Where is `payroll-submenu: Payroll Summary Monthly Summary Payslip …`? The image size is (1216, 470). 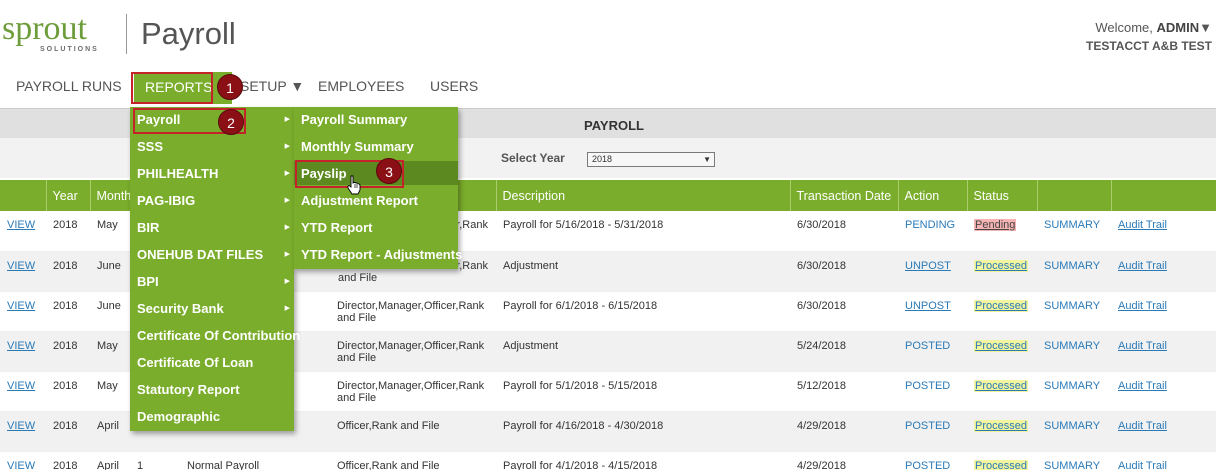
payroll-submenu: Payroll Summary Monthly Summary Payslip … is located at coordinates (378, 188).